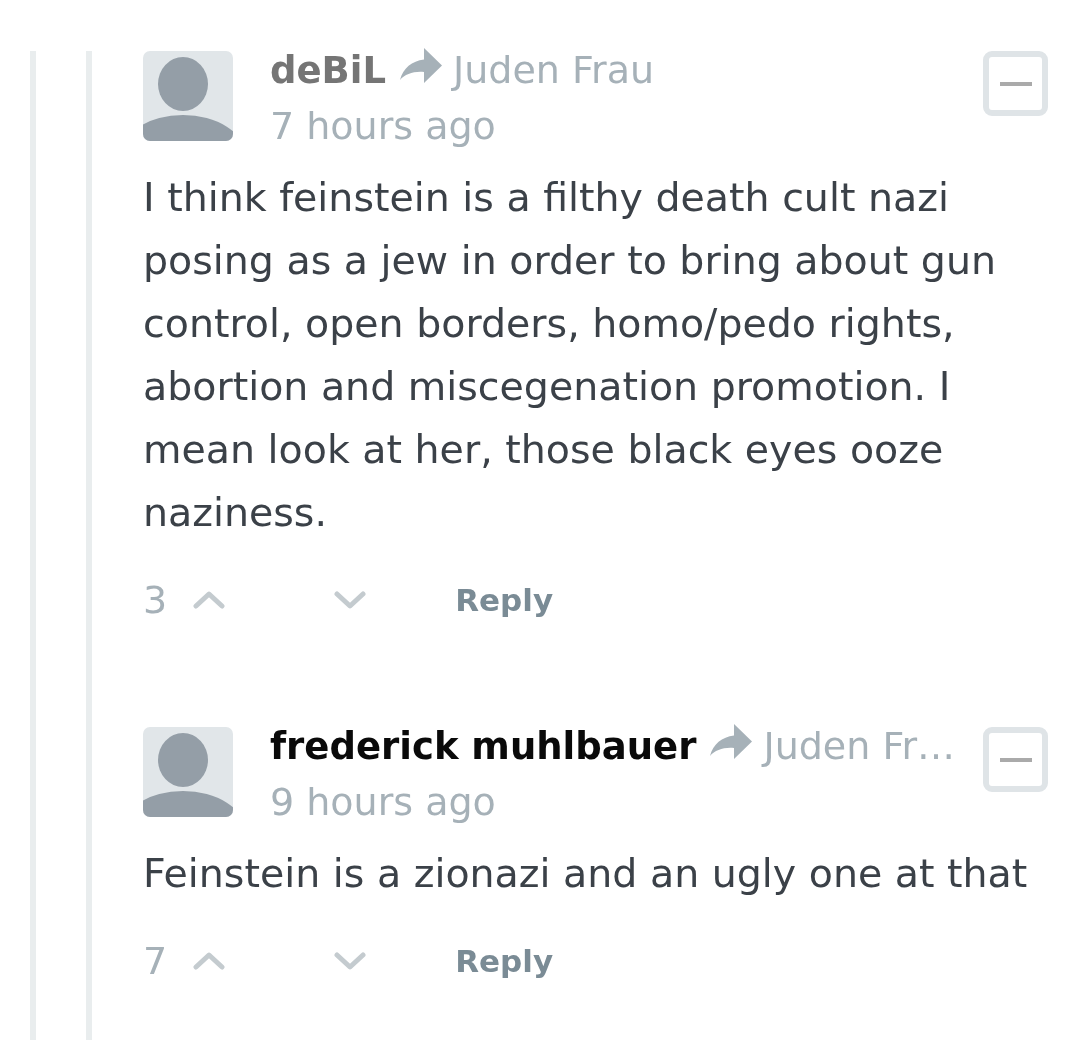 This screenshot has height=1040, width=1080. Describe the element at coordinates (483, 746) in the screenshot. I see `author-name: frederick muhlbauer` at that location.